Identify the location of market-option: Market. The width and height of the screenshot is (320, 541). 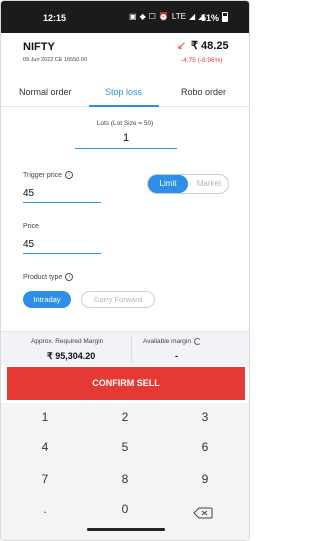
(209, 184).